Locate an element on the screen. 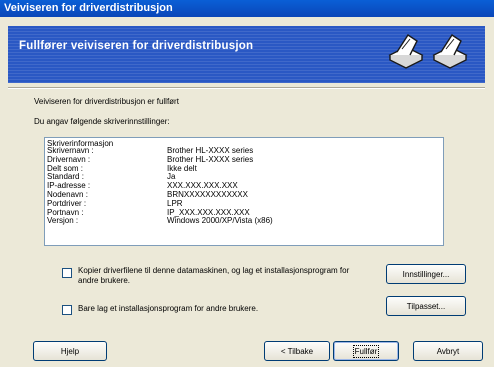 The height and width of the screenshot is (367, 494). header-separator is located at coordinates (246, 88).